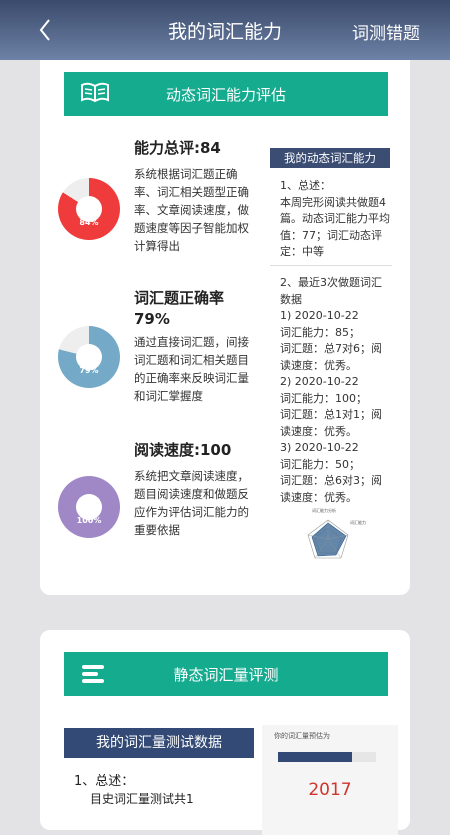  I want to click on metric-desc-accuracy: 通过直接词汇题，间接词汇题和词汇相关题目的正确率来反映词汇量和词汇掌握度, so click(191, 369).